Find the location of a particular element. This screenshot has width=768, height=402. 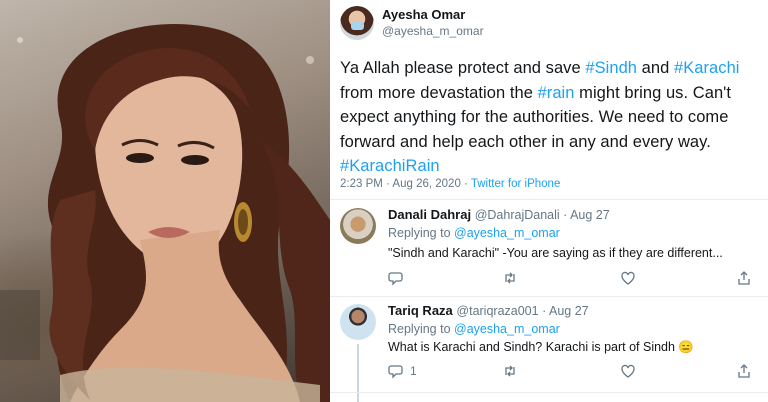

reply-handle: @DahrajDanali is located at coordinates (517, 215).